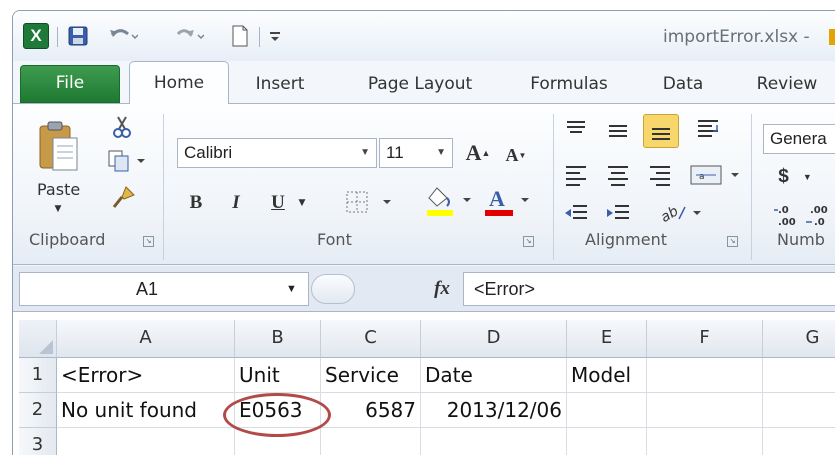  What do you see at coordinates (494, 410) in the screenshot?
I see `cell-d2: 2013/12/06` at bounding box center [494, 410].